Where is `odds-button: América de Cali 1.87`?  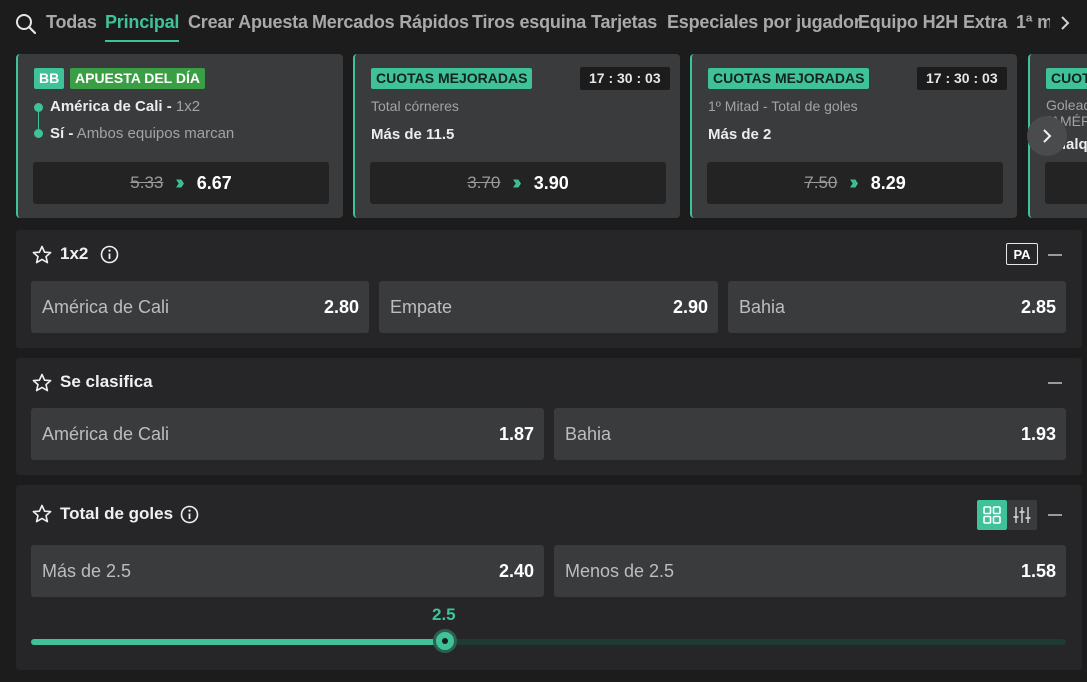
odds-button: América de Cali 1.87 is located at coordinates (287, 434).